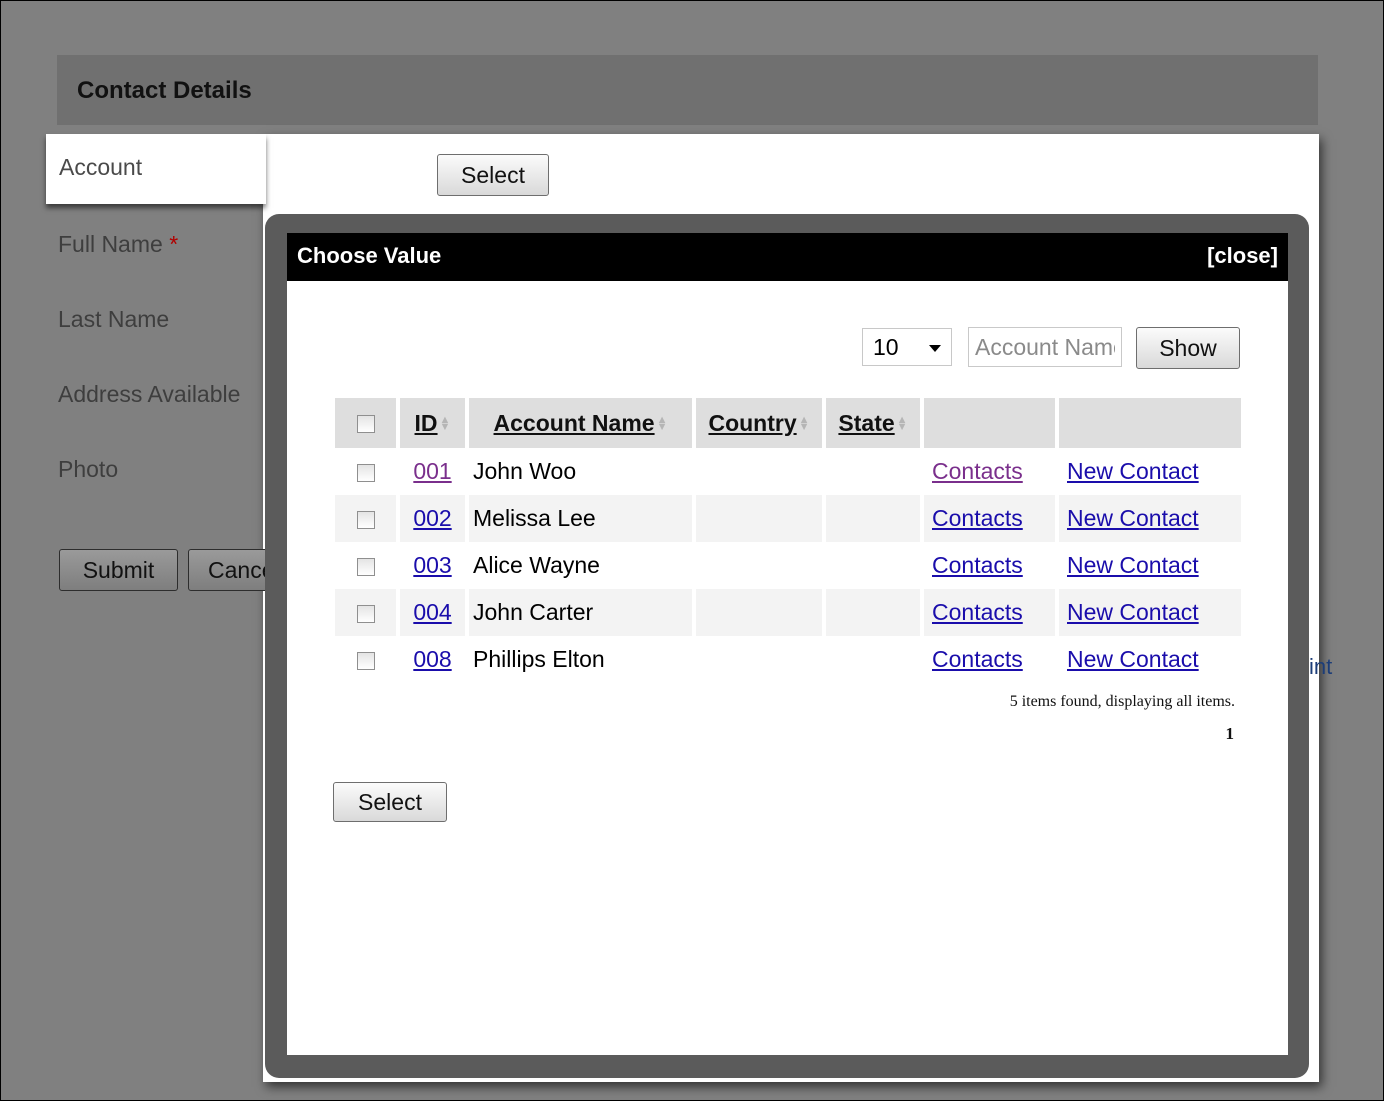 The width and height of the screenshot is (1384, 1101). I want to click on table-row: 001 John Woo Contacts New Contact, so click(788, 471).